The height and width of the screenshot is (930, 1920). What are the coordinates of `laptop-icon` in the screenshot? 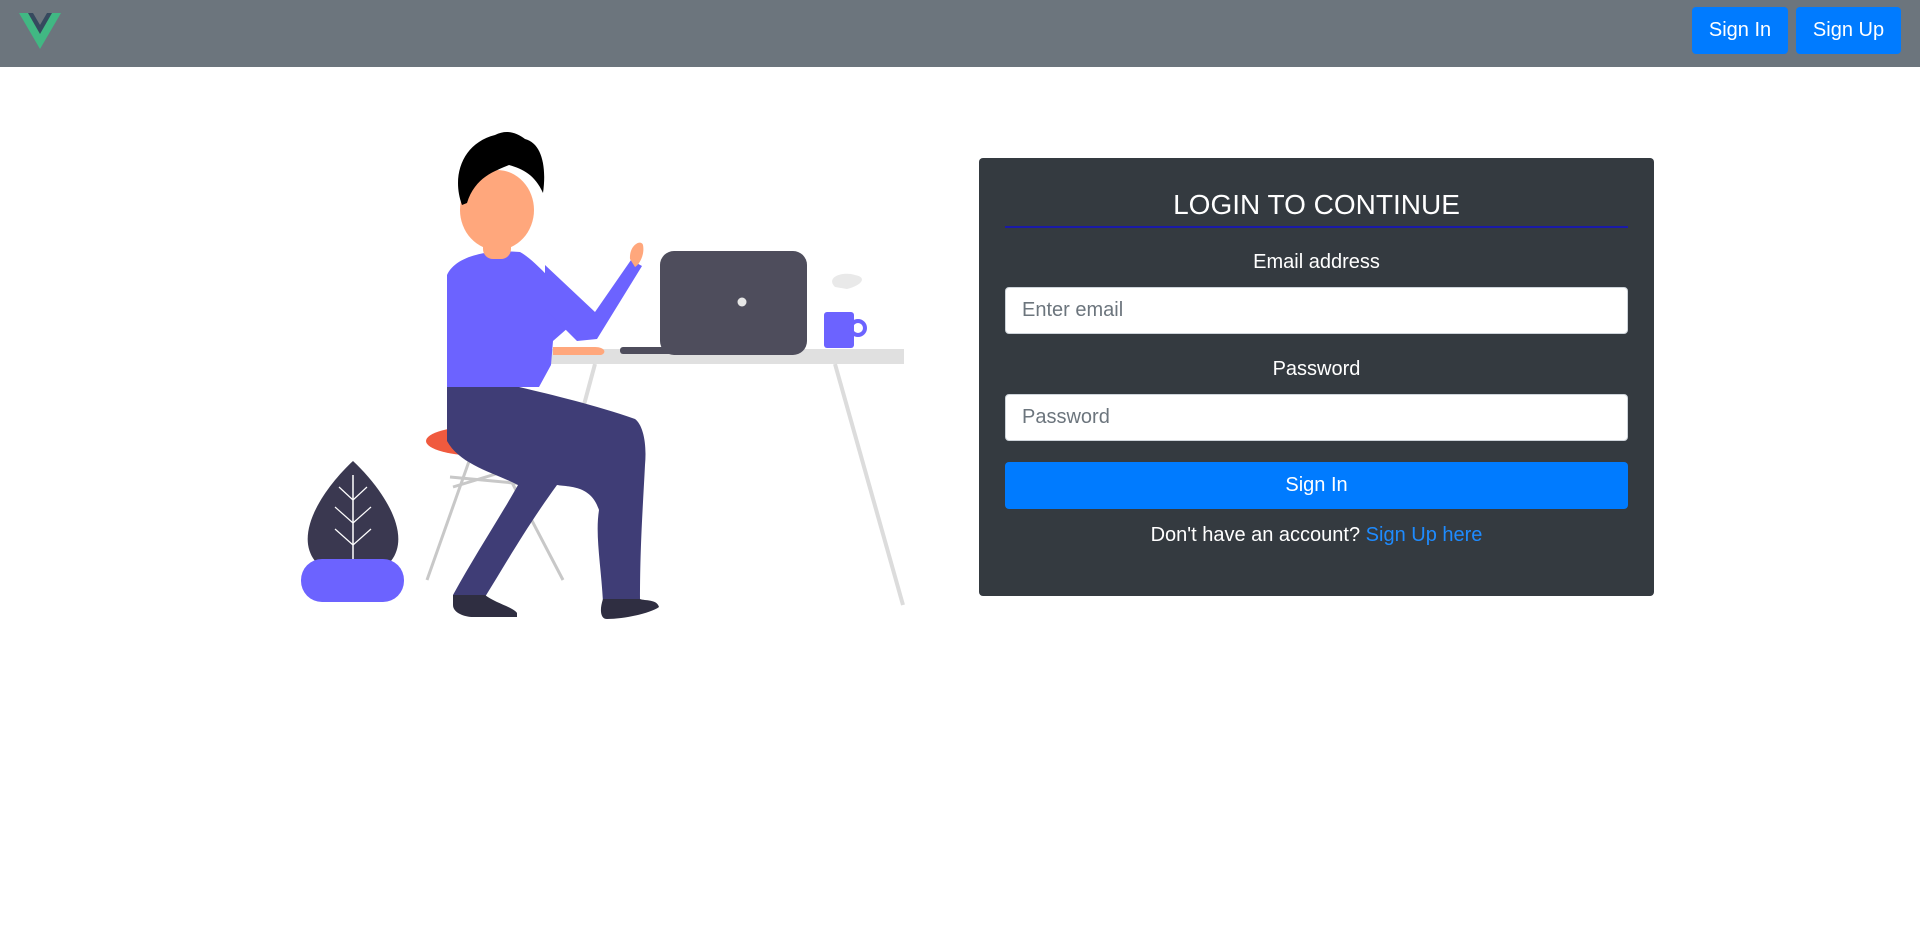 It's located at (713, 303).